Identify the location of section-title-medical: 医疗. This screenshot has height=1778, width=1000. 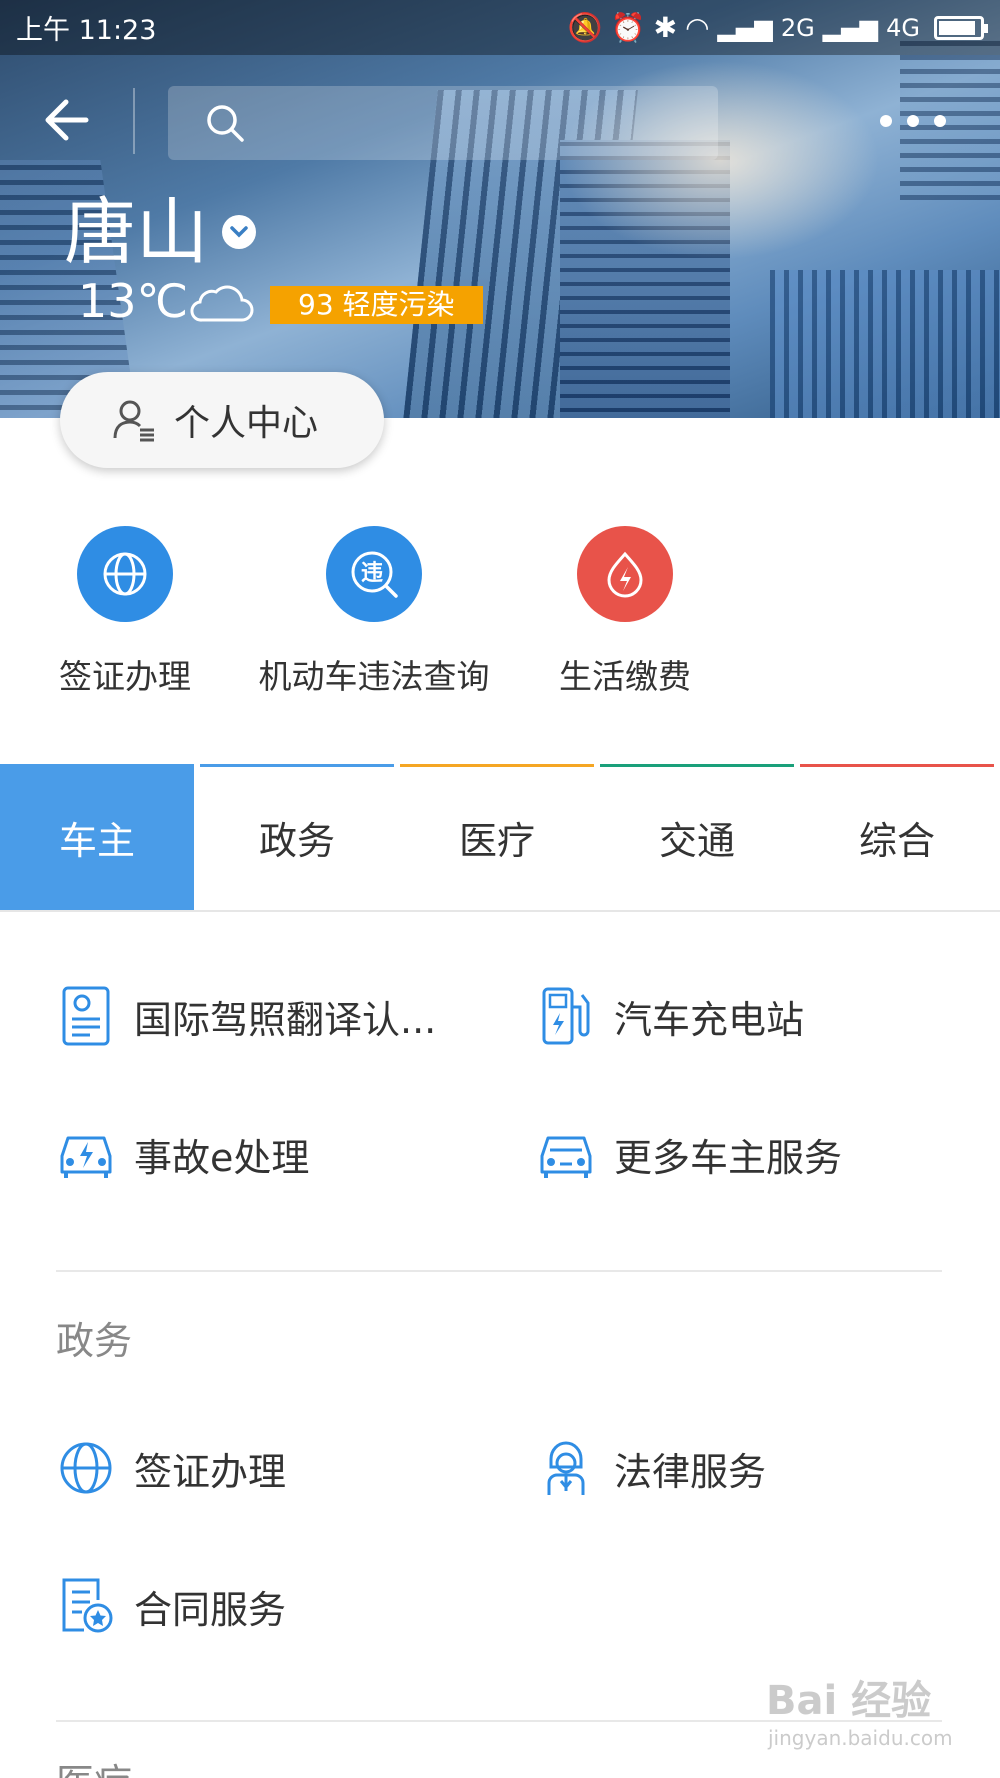
(94, 1765).